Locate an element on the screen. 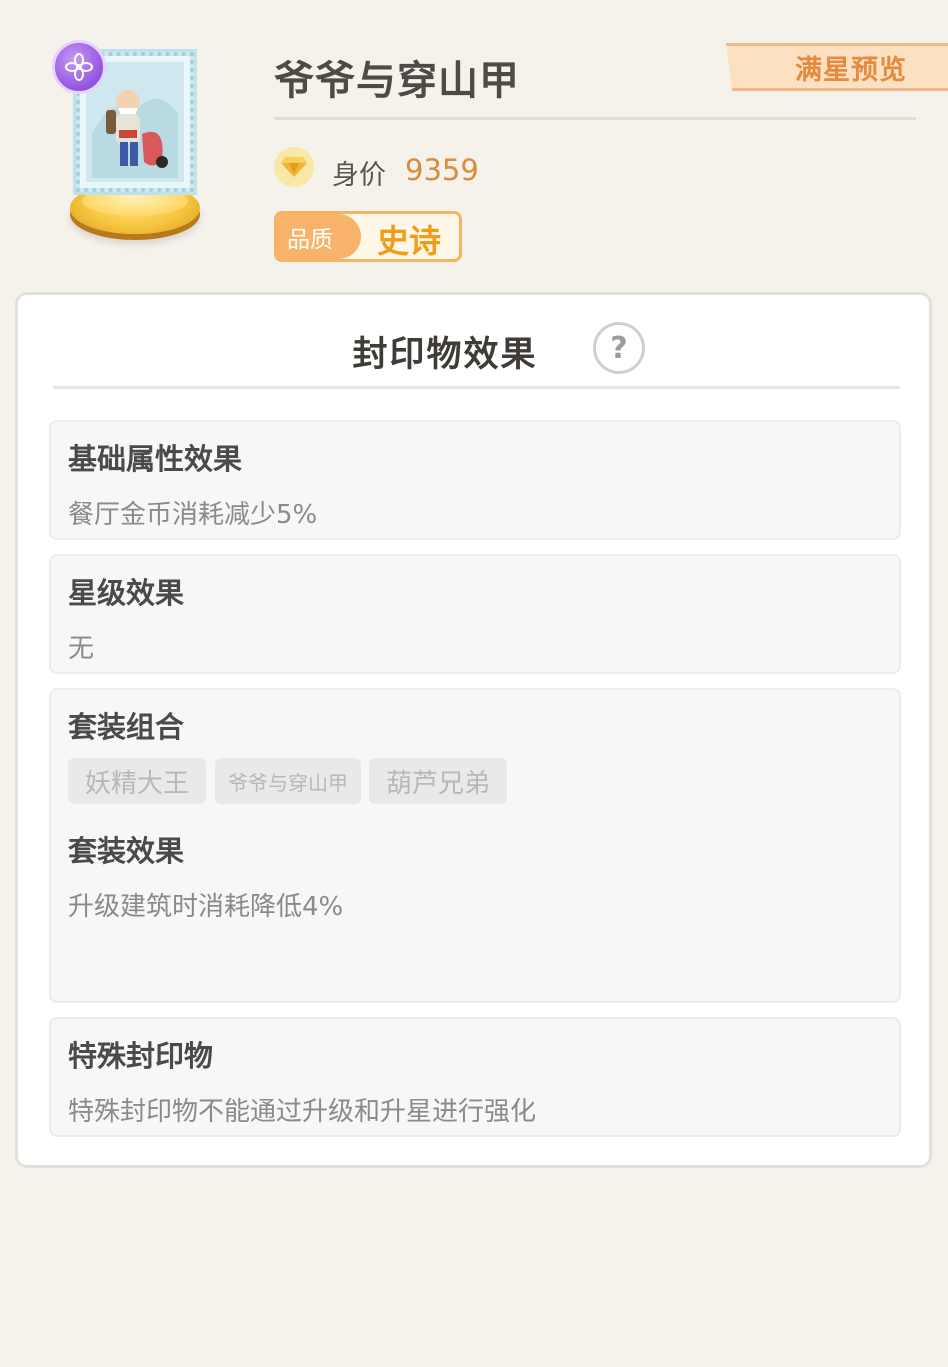 This screenshot has width=948, height=1367. special-seal-title: 特殊封印物 is located at coordinates (141, 1056).